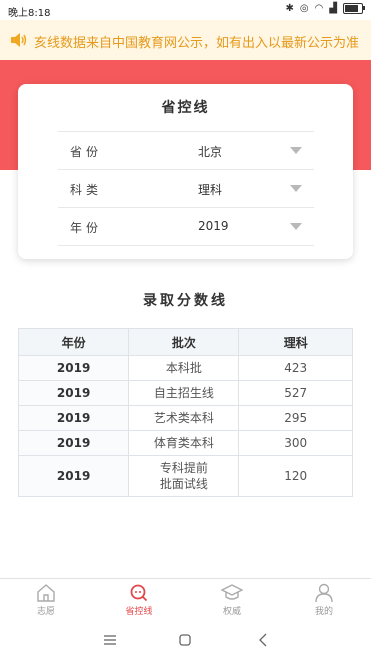 The width and height of the screenshot is (371, 660). Describe the element at coordinates (185, 301) in the screenshot. I see `section-title: 录取分数线` at that location.